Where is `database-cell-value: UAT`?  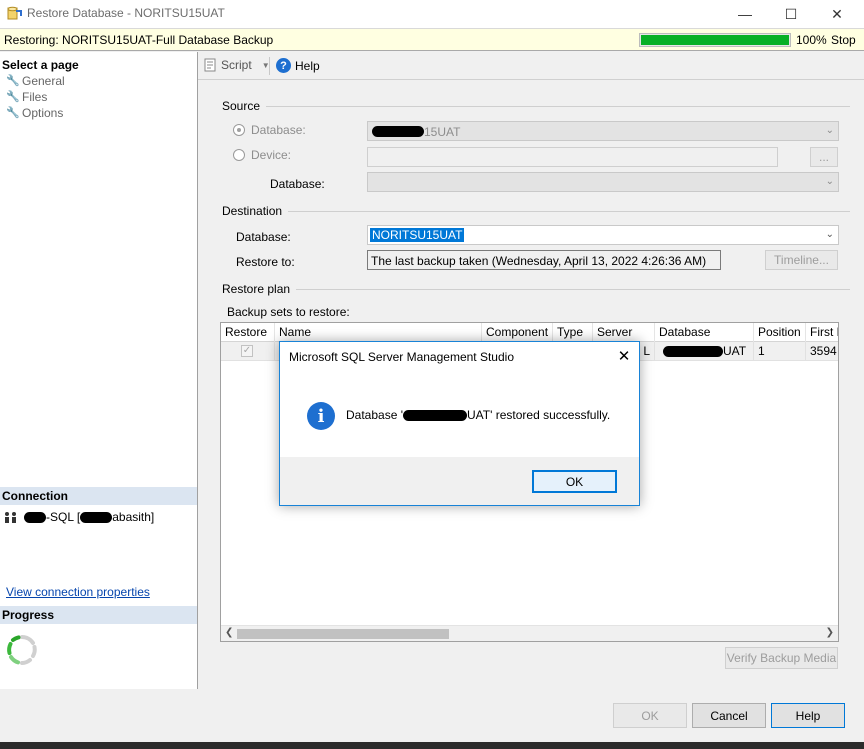
database-cell-value: UAT is located at coordinates (735, 351).